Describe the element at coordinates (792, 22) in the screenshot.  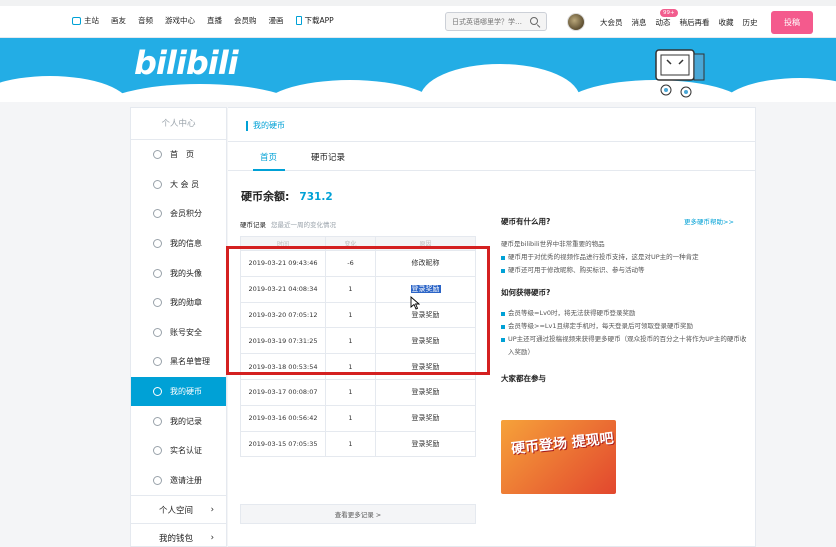
I see `upload-button: 投稿` at that location.